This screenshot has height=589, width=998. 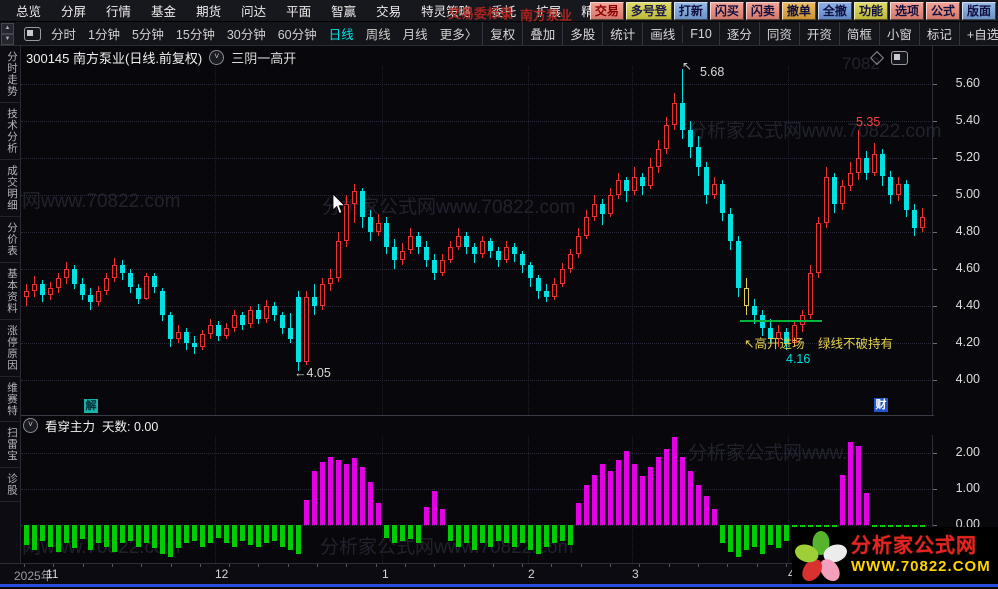 What do you see at coordinates (531, 574) in the screenshot?
I see `x-axis-label-2: 2` at bounding box center [531, 574].